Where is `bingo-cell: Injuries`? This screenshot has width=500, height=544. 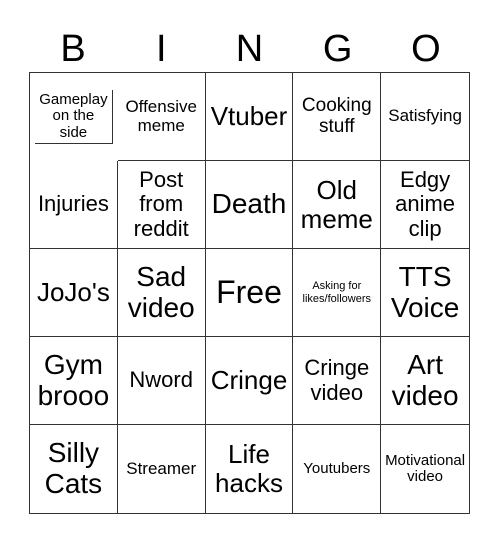
bingo-cell: Injuries is located at coordinates (74, 205).